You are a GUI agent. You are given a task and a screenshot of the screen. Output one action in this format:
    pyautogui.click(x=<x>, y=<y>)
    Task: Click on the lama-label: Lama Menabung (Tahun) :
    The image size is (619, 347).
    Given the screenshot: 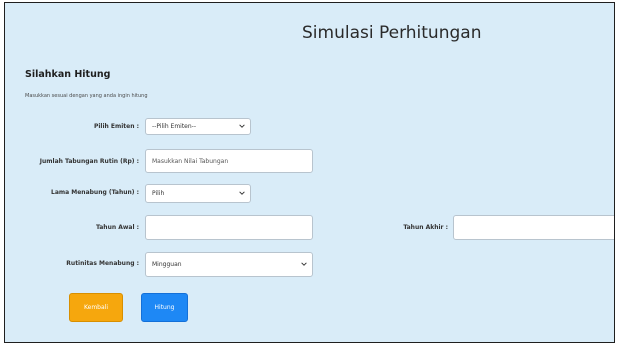 What is the action you would take?
    pyautogui.click(x=95, y=192)
    